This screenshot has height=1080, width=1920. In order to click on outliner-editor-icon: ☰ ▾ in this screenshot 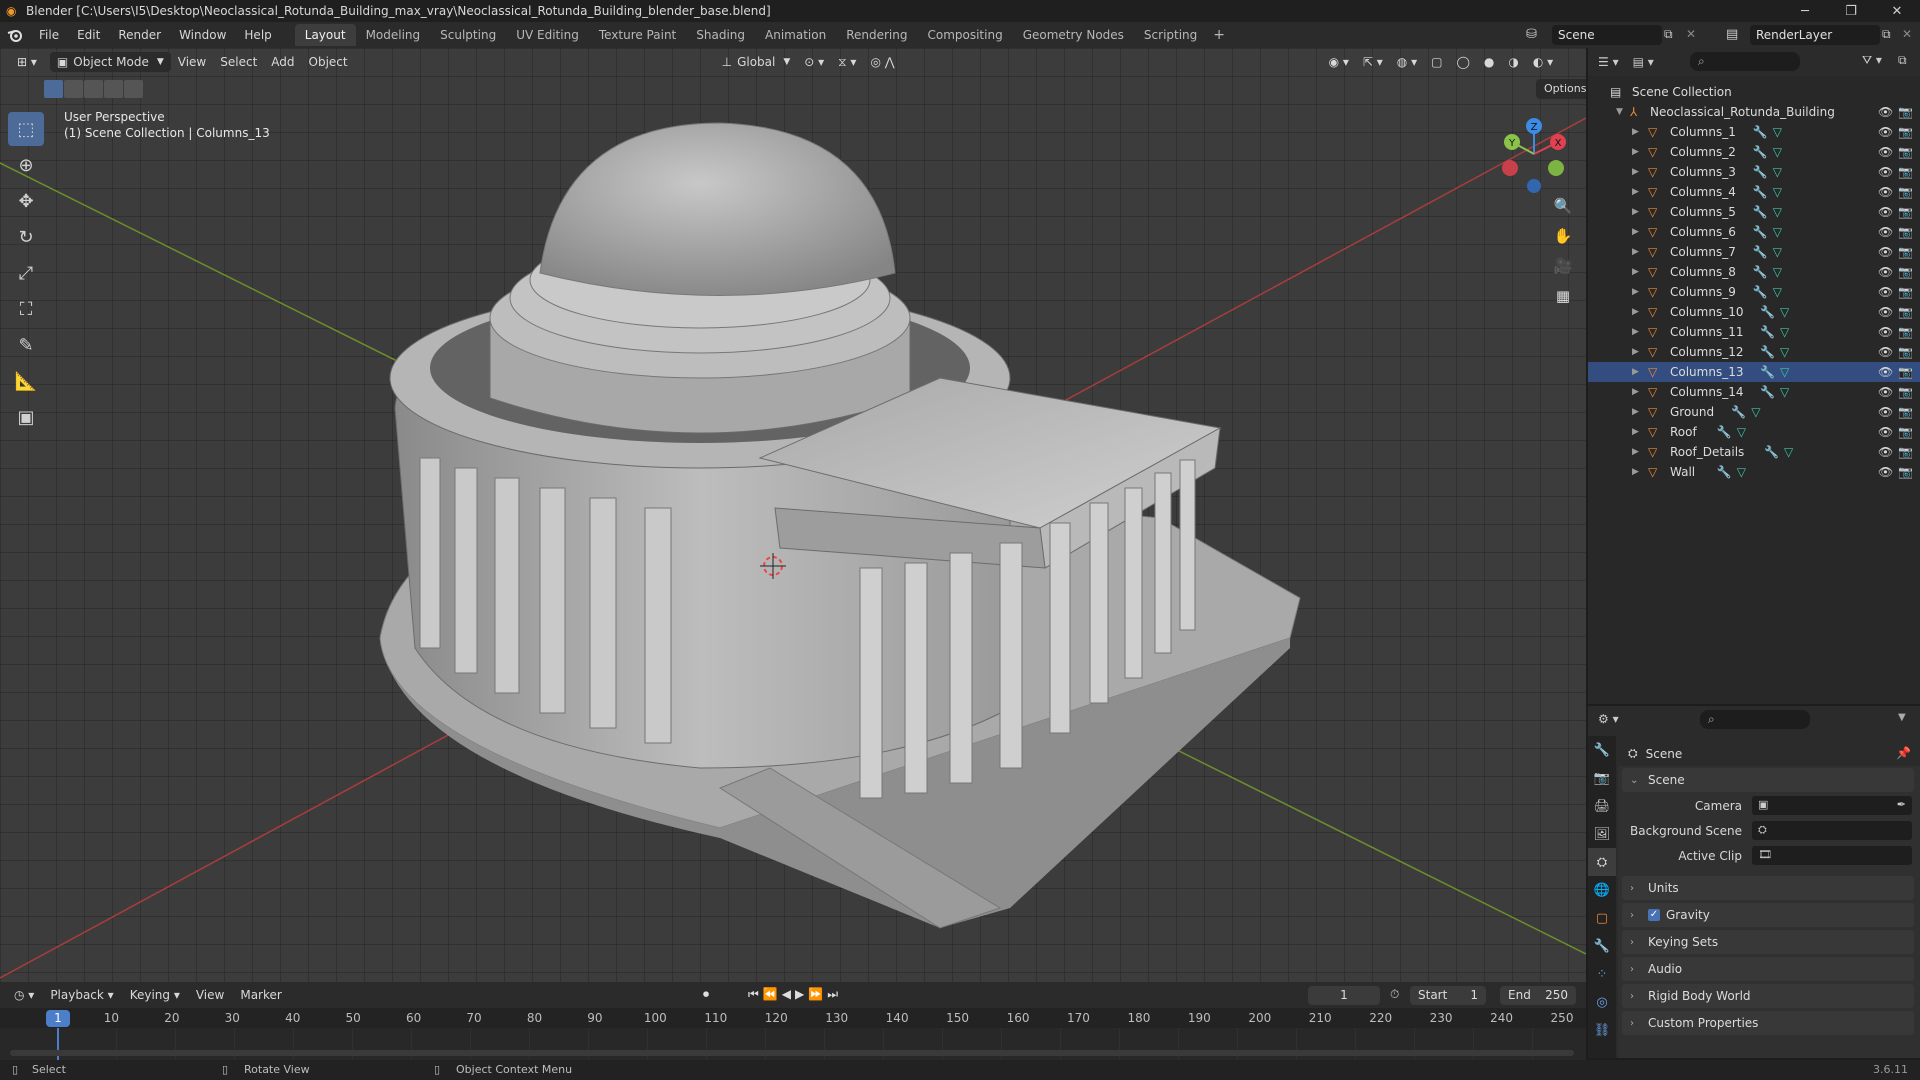, I will do `click(1608, 62)`.